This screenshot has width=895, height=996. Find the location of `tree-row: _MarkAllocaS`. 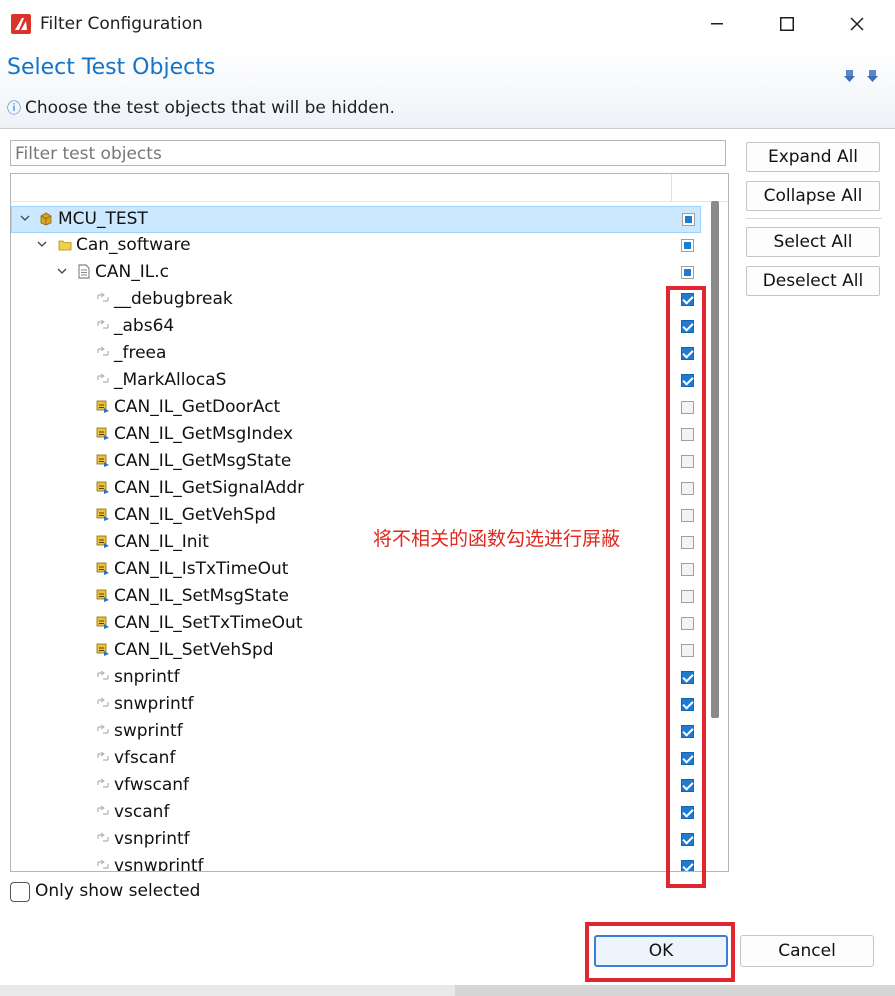

tree-row: _MarkAllocaS is located at coordinates (356, 381).